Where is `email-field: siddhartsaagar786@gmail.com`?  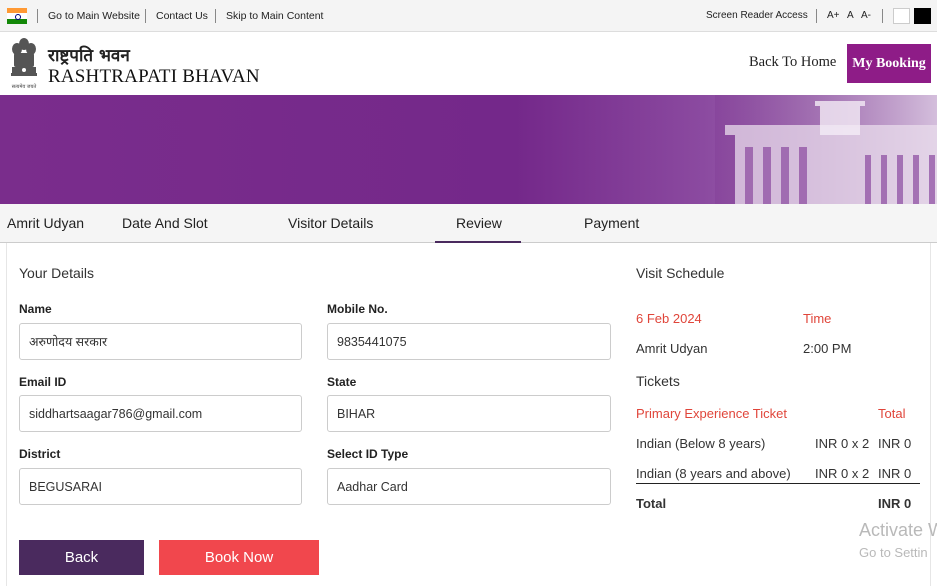 email-field: siddhartsaagar786@gmail.com is located at coordinates (160, 413).